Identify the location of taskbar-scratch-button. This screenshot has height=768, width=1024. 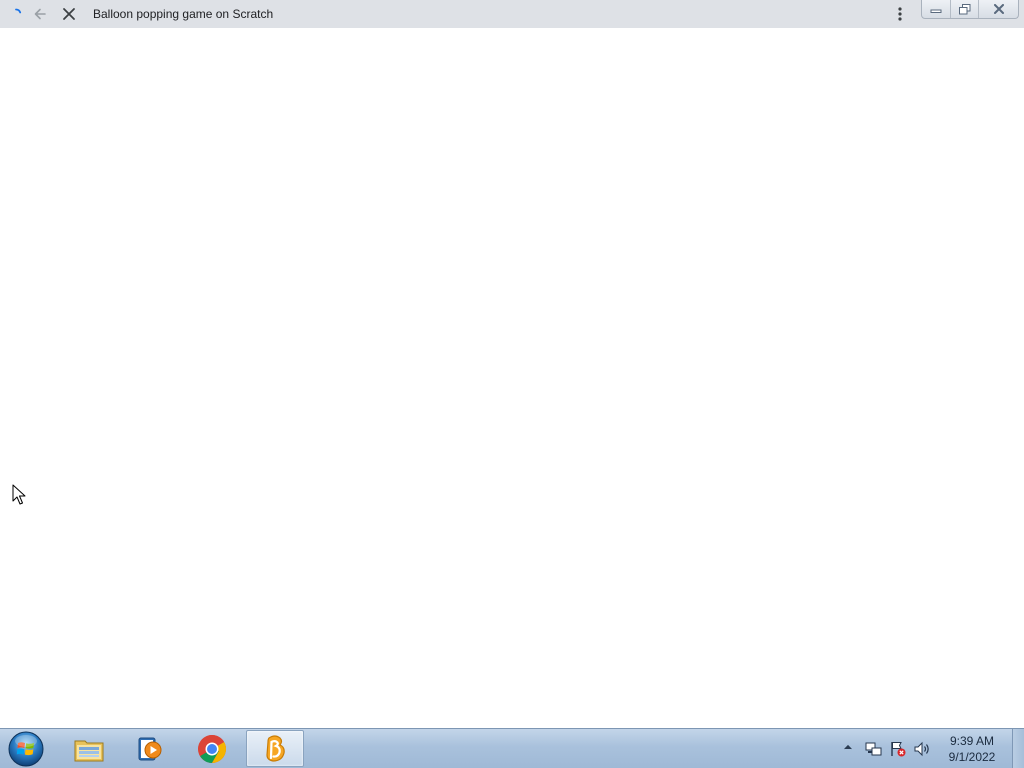
(275, 748).